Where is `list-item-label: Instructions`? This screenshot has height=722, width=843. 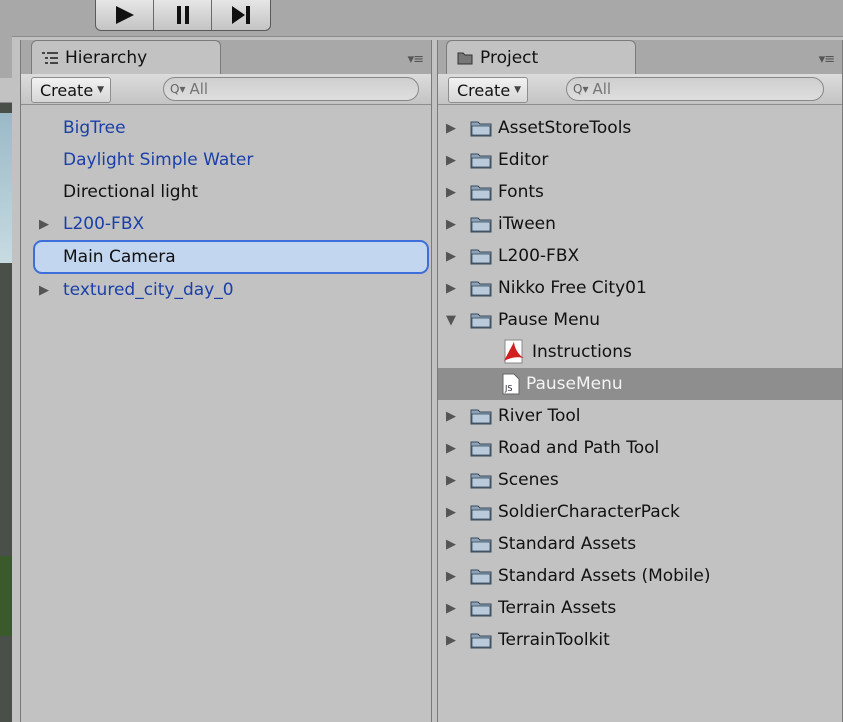
list-item-label: Instructions is located at coordinates (582, 352).